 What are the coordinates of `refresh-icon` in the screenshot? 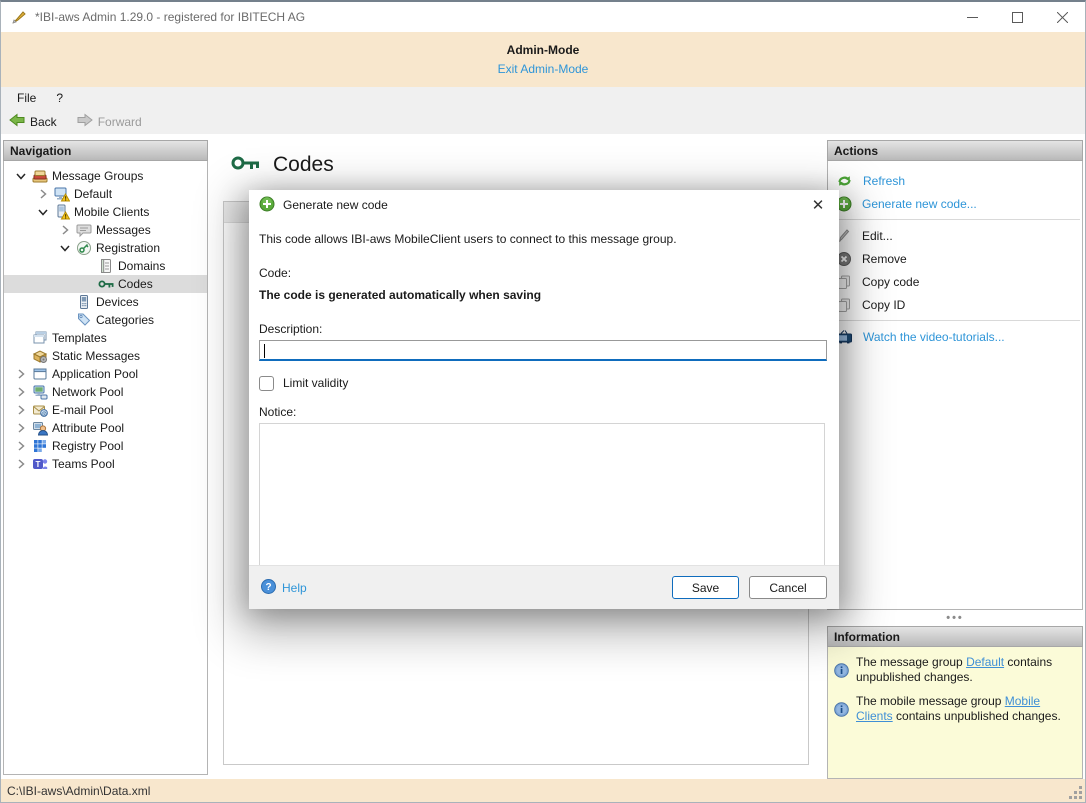 It's located at (844, 181).